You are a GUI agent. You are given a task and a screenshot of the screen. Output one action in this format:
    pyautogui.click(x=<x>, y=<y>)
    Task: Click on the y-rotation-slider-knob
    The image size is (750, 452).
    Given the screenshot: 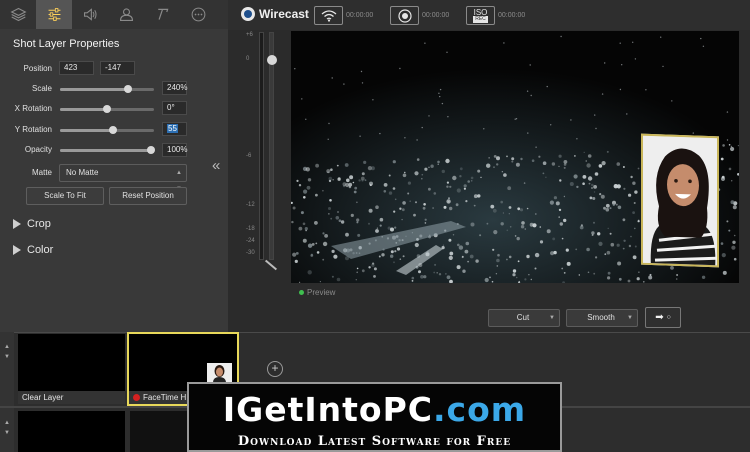 What is the action you would take?
    pyautogui.click(x=112, y=130)
    